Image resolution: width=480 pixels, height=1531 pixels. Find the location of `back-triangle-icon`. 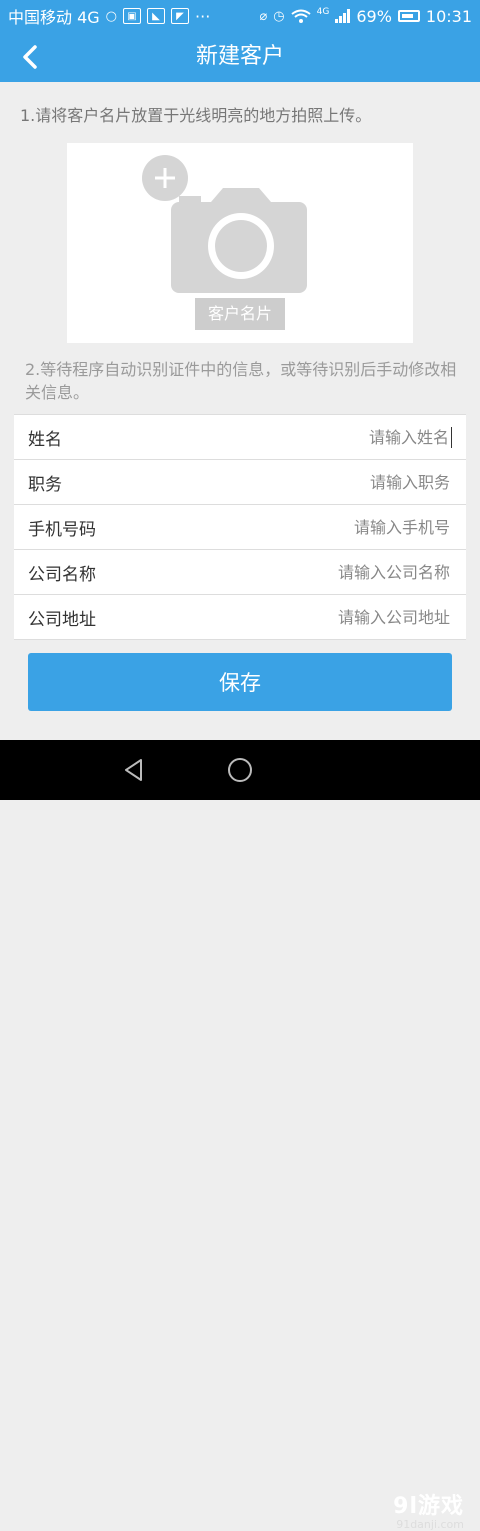

back-triangle-icon is located at coordinates (133, 770).